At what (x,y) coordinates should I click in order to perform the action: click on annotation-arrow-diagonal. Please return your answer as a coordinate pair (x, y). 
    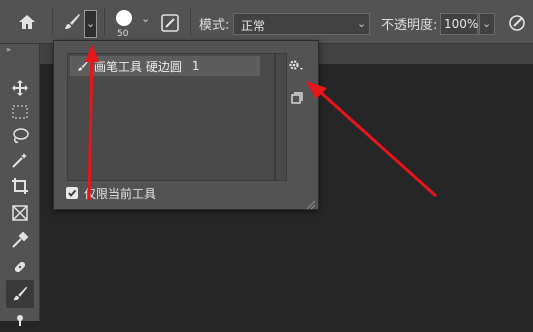
    Looking at the image, I should click on (377, 143).